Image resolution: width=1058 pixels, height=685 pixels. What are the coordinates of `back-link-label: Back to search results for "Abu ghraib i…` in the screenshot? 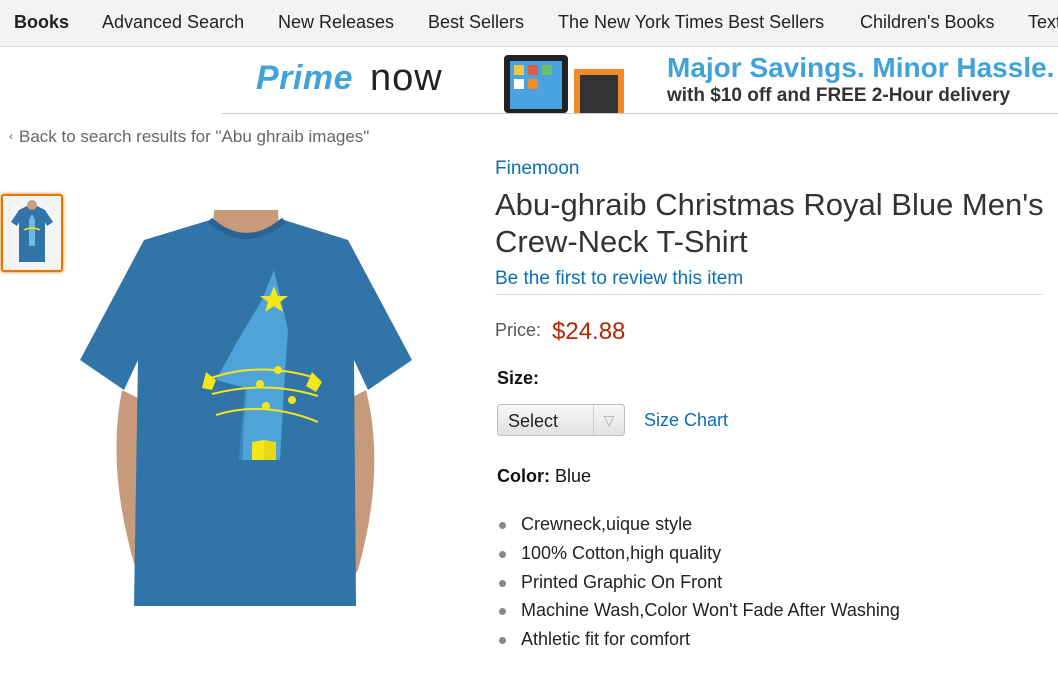 It's located at (194, 136).